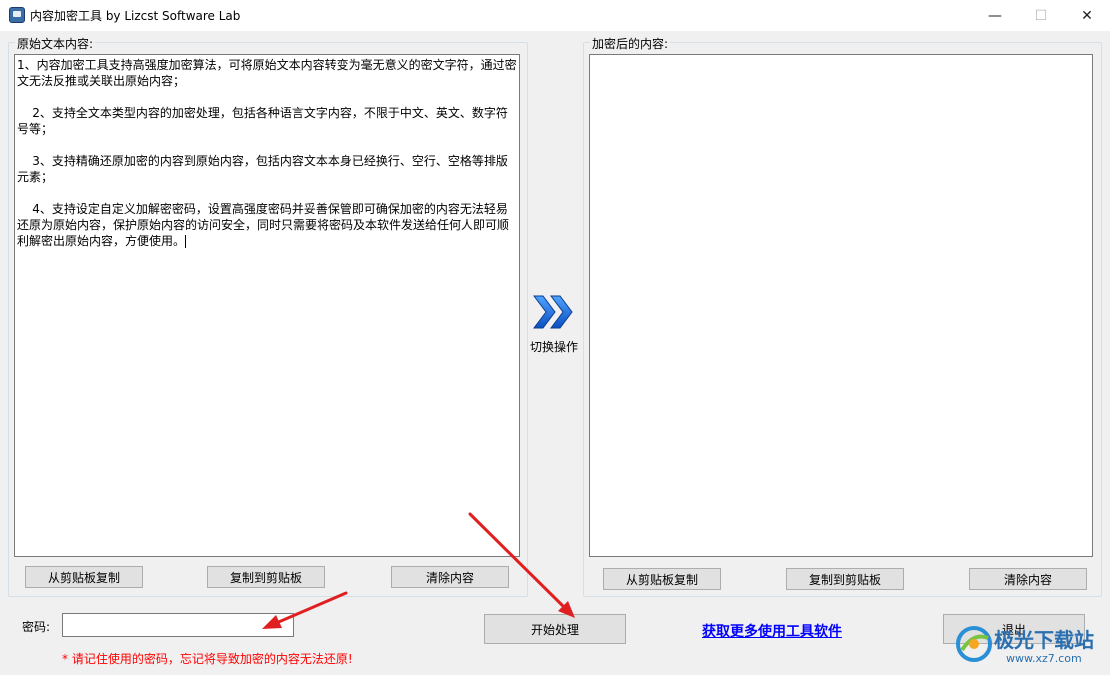  I want to click on watermark-name: 极光下载站, so click(1044, 640).